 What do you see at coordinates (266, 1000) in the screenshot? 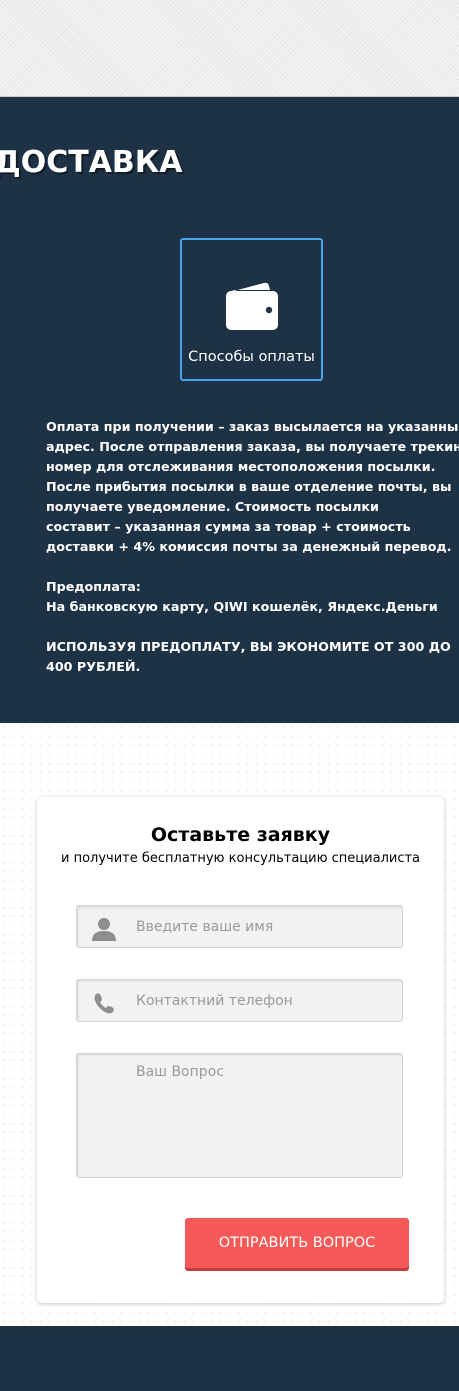
I see `phone-input` at bounding box center [266, 1000].